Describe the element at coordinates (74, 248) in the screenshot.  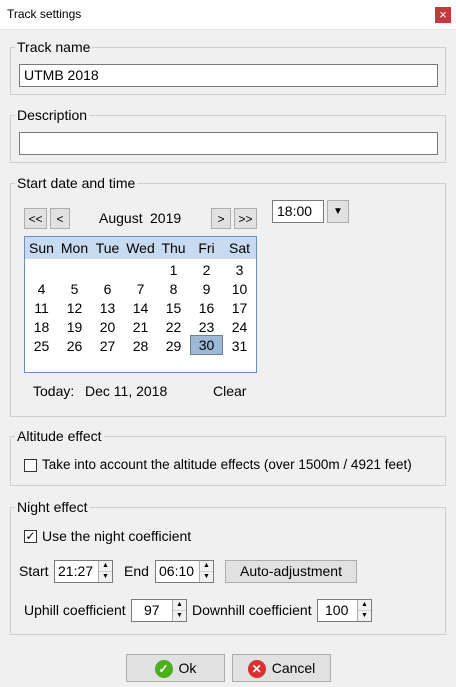
I see `weekday-mon: Mon` at that location.